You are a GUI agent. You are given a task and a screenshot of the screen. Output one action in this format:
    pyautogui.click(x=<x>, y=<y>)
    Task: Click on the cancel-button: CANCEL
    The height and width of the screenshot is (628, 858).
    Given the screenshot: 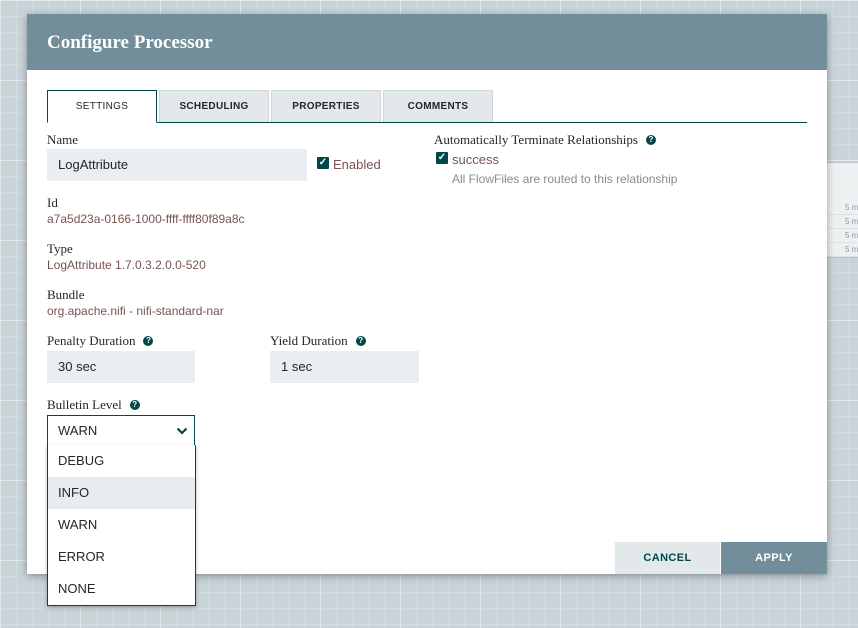 What is the action you would take?
    pyautogui.click(x=667, y=558)
    